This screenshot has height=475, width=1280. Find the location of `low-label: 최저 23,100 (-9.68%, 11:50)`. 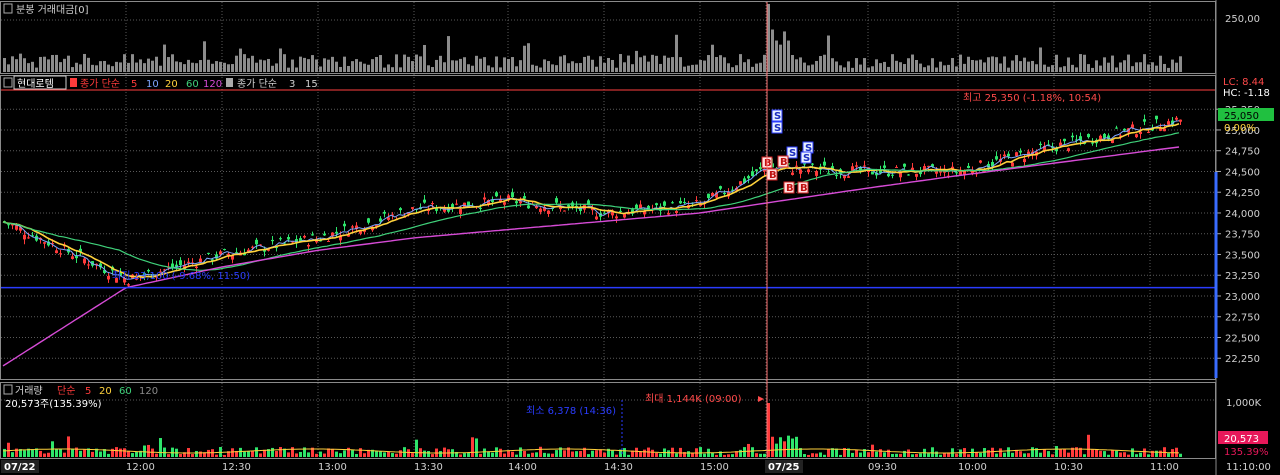

low-label: 최저 23,100 (-9.68%, 11:50) is located at coordinates (181, 276).